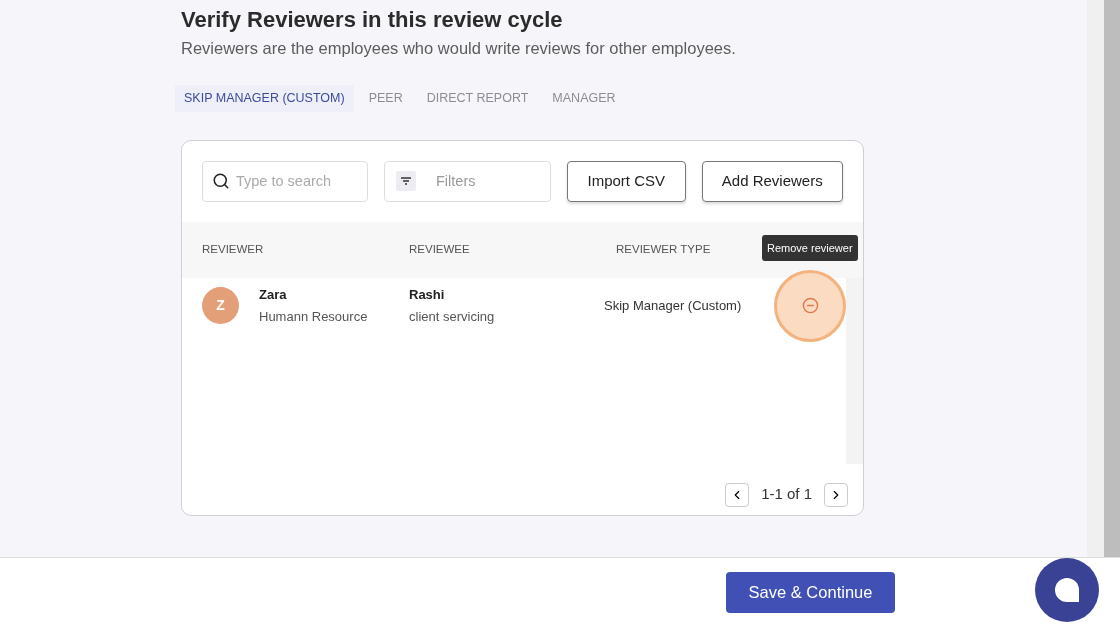  Describe the element at coordinates (810, 305) in the screenshot. I see `minus-icon` at that location.